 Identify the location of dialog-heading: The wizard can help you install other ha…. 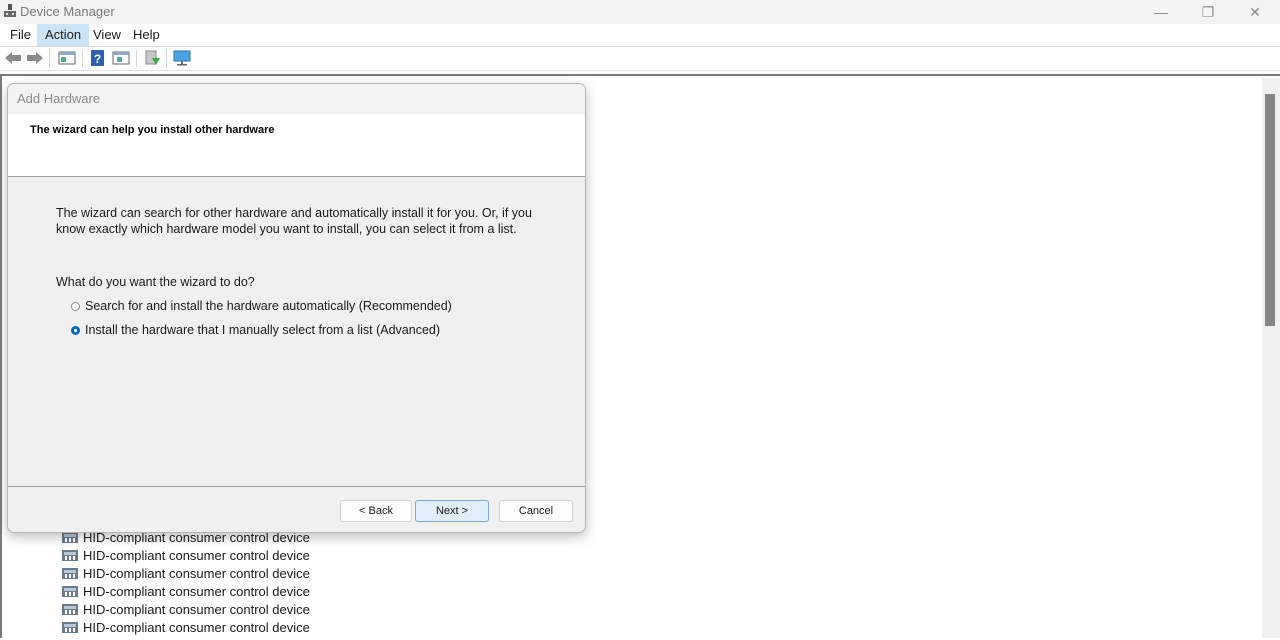
(152, 130).